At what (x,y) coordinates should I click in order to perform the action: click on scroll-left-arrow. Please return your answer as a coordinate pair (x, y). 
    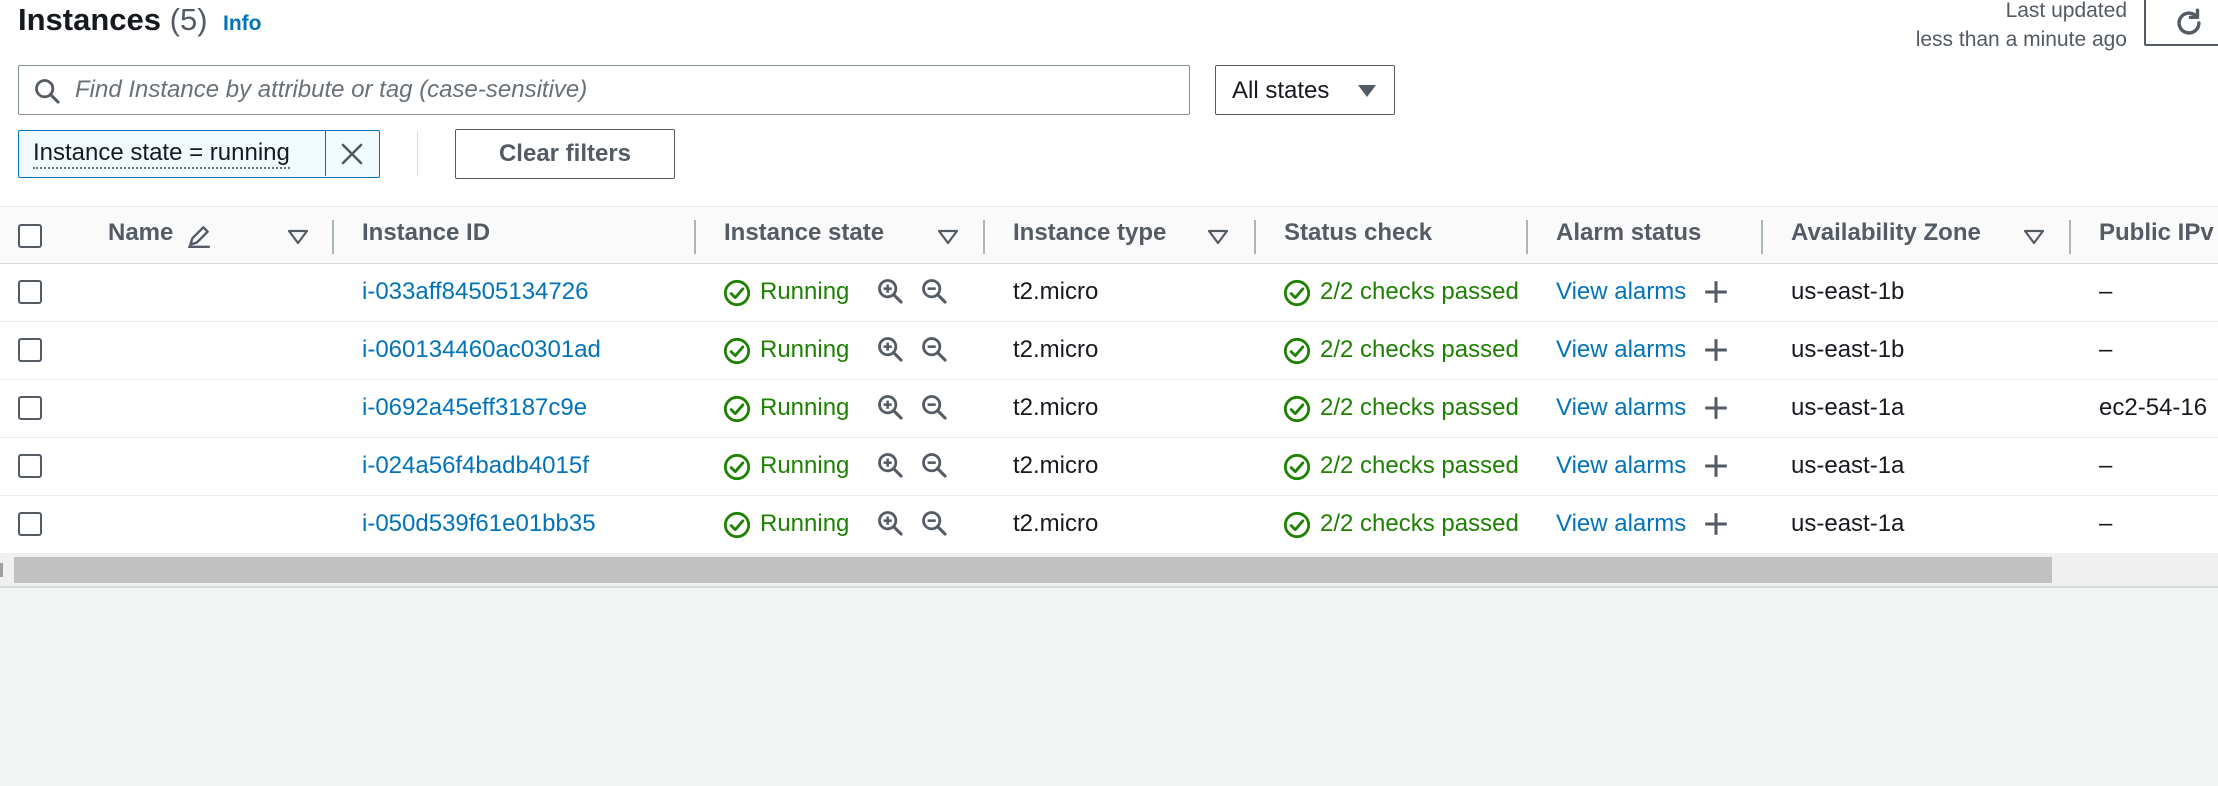
    Looking at the image, I should click on (1, 570).